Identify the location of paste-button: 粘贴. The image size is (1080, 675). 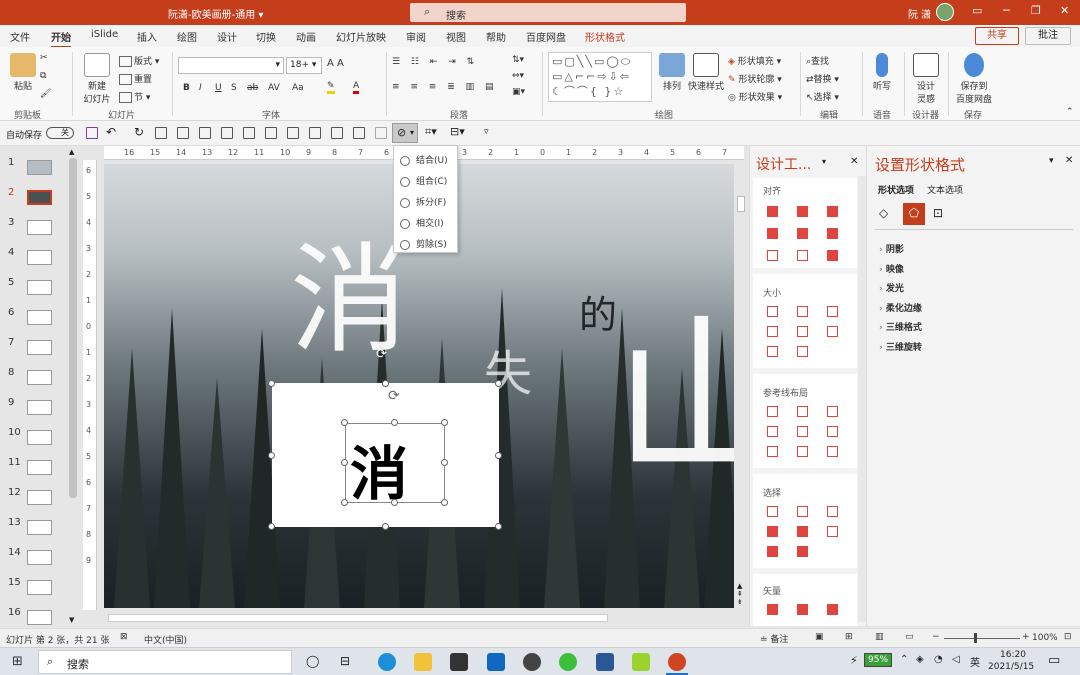
(23, 72).